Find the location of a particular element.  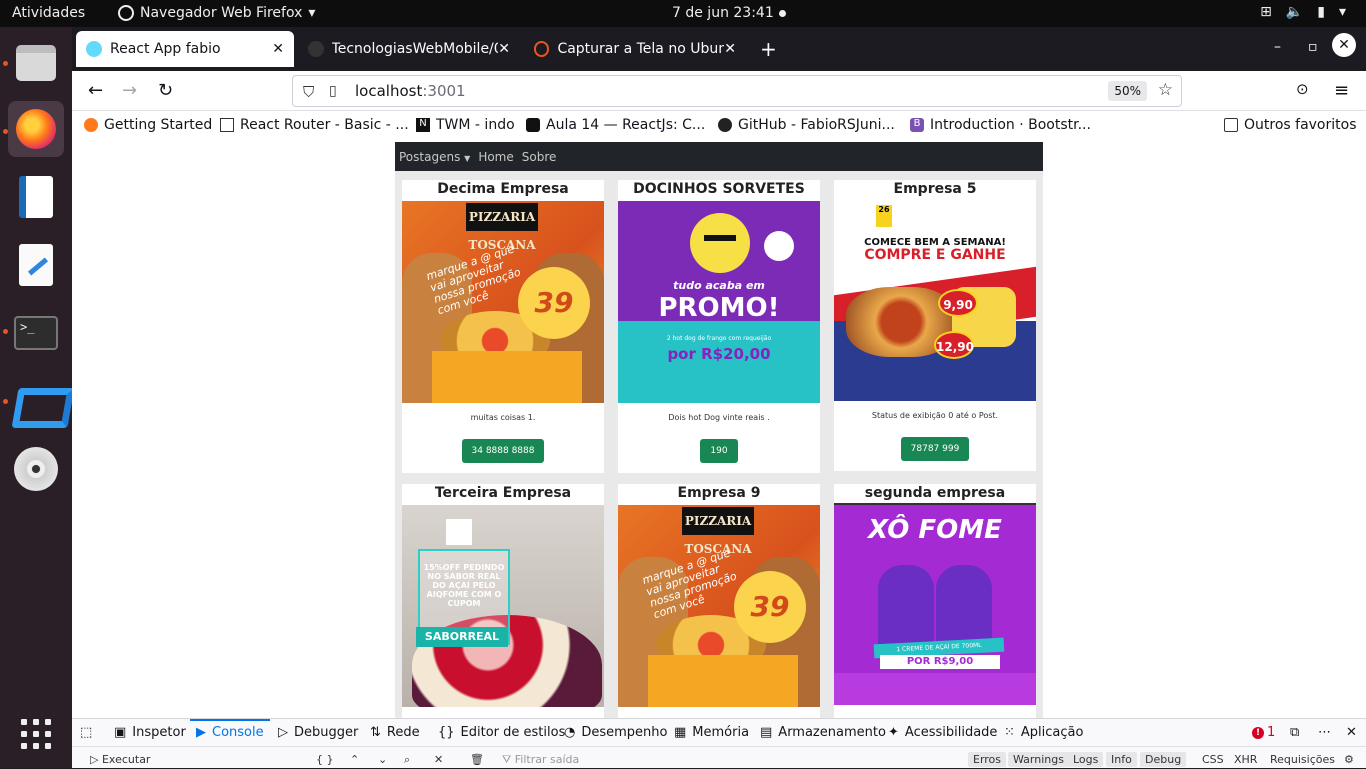

show-apps-button is located at coordinates (36, 734).